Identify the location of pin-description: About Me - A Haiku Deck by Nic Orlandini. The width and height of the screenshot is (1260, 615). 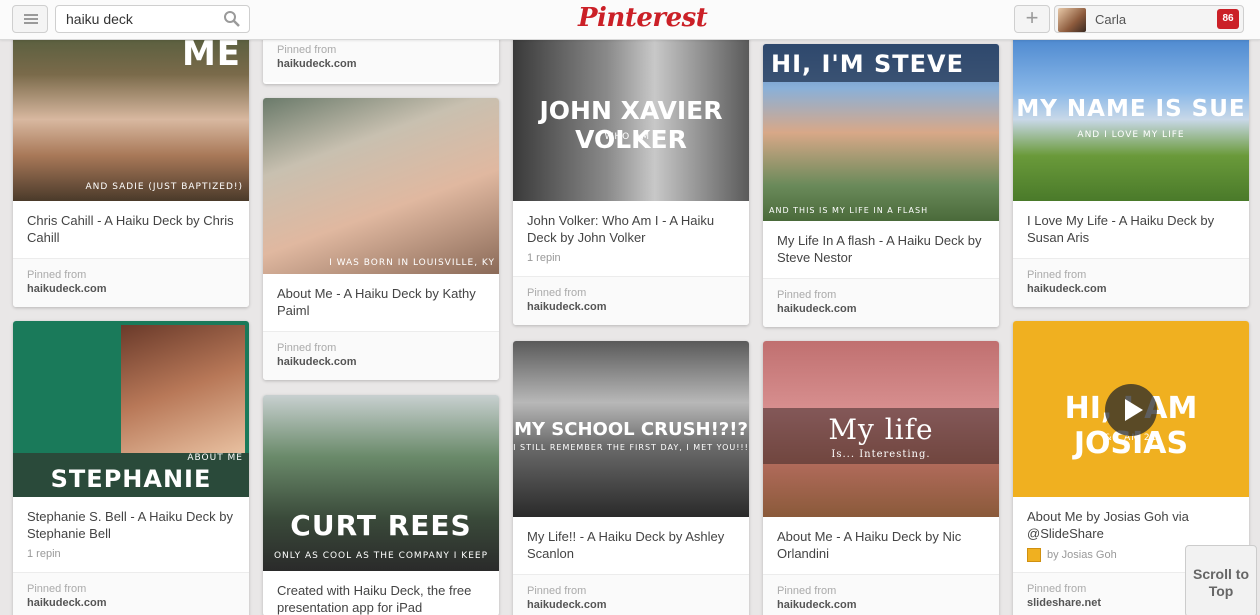
(881, 539).